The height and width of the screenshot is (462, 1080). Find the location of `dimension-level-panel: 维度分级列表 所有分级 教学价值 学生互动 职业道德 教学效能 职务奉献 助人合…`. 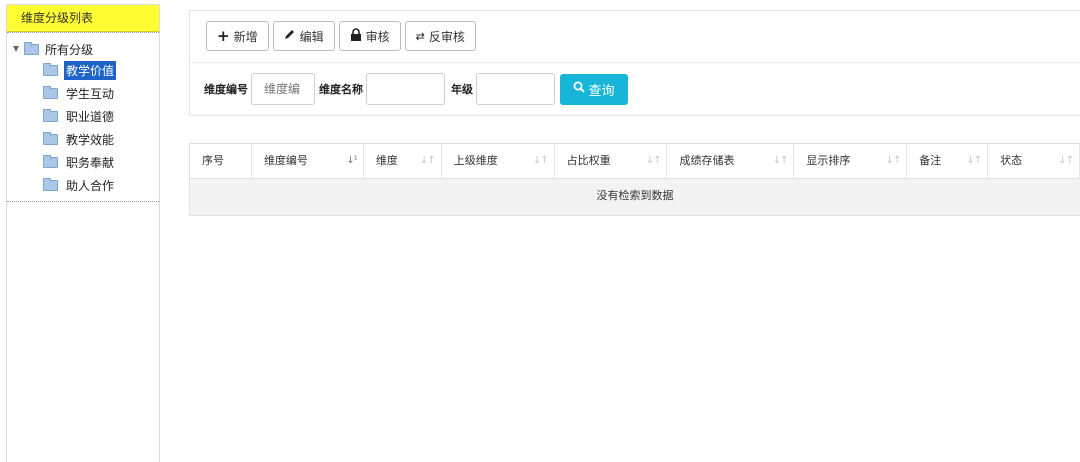

dimension-level-panel: 维度分级列表 所有分级 教学价值 学生互动 职业道德 教学效能 职务奉献 助人合… is located at coordinates (83, 233).